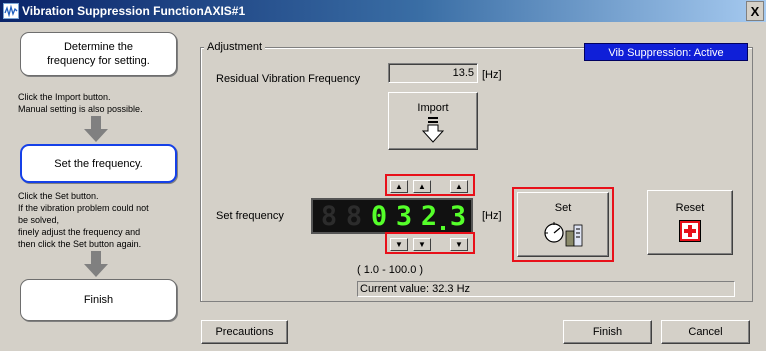 The width and height of the screenshot is (766, 351). I want to click on flow-note-line: Click the Set button., so click(58, 196).